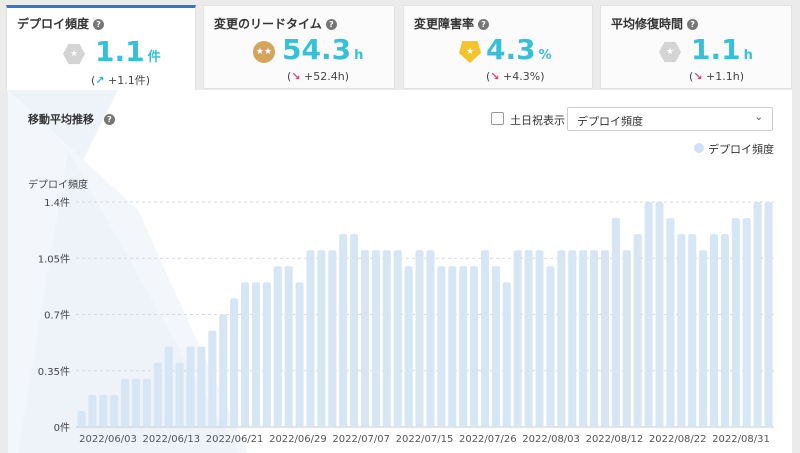 The width and height of the screenshot is (800, 453). Describe the element at coordinates (298, 439) in the screenshot. I see `x-tick-label: 2022/06/29` at that location.